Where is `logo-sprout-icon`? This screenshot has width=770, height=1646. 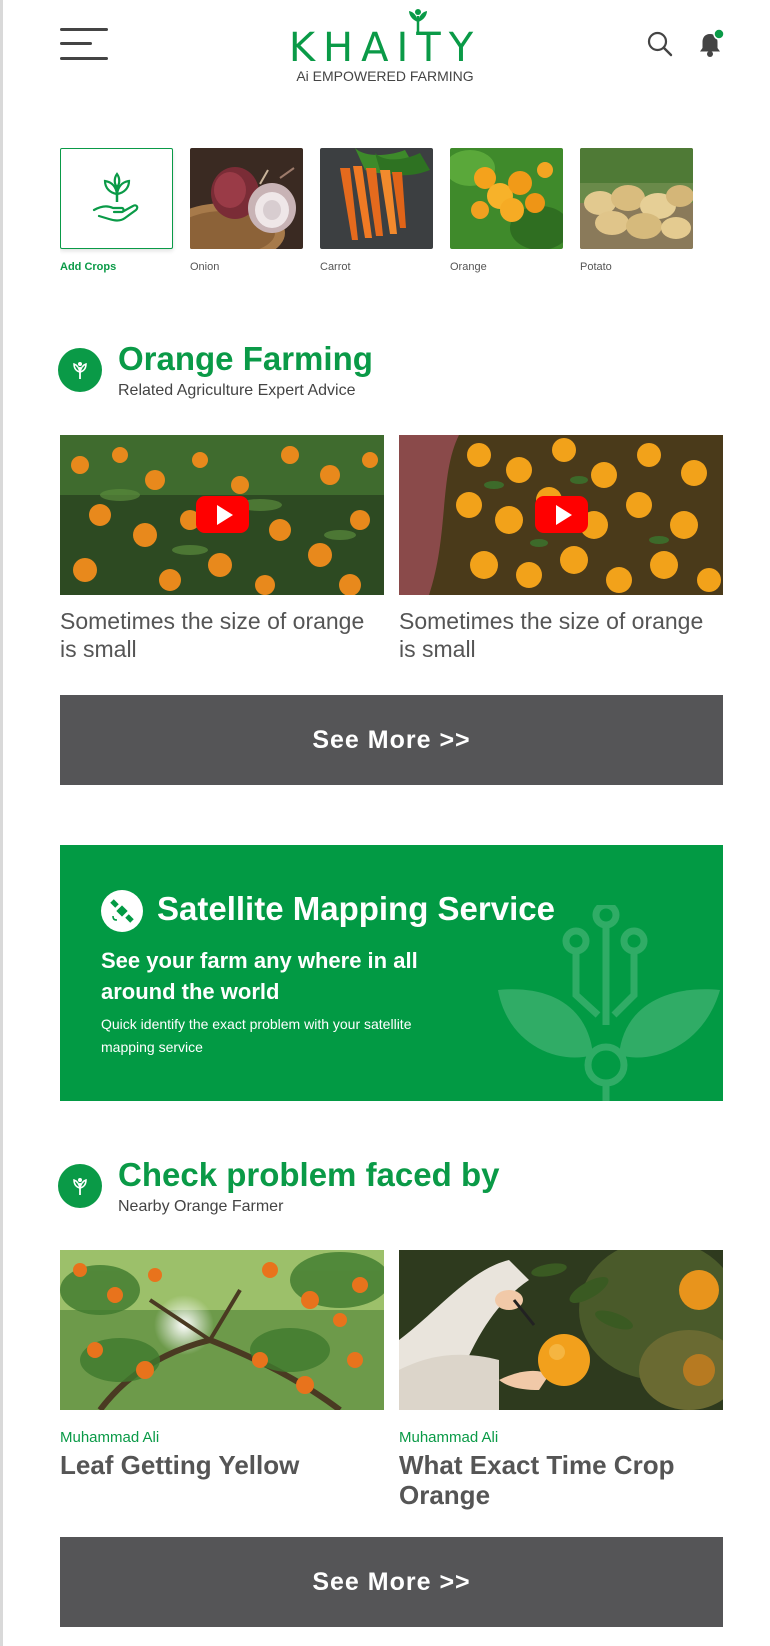 logo-sprout-icon is located at coordinates (418, 21).